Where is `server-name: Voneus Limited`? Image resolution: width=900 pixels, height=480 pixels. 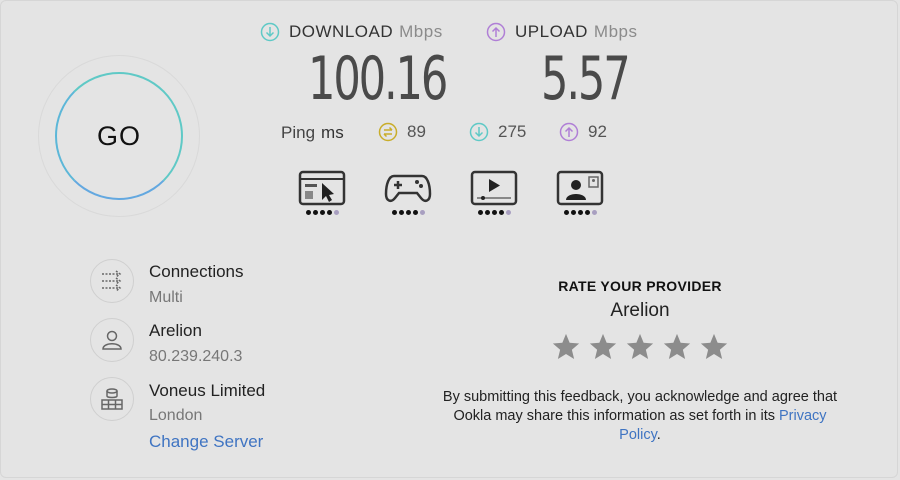
server-name: Voneus Limited is located at coordinates (207, 390).